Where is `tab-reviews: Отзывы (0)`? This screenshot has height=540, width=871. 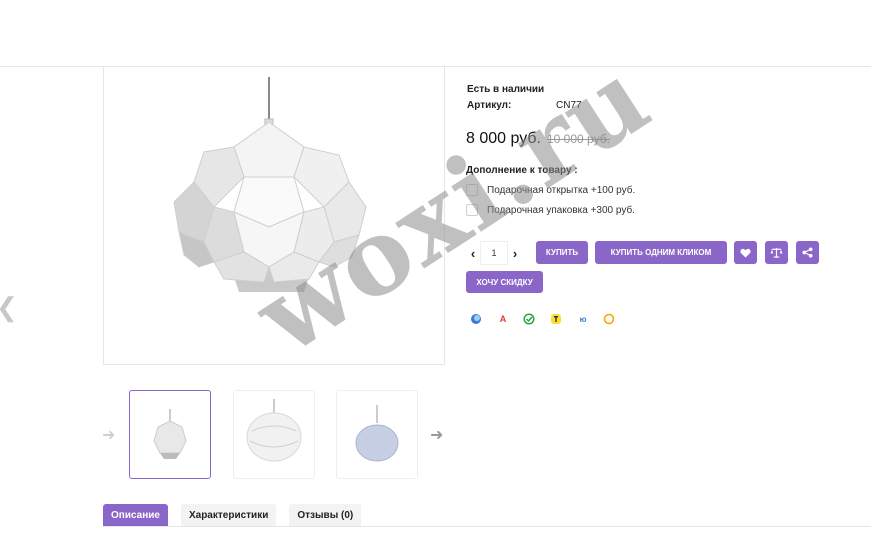 tab-reviews: Отзывы (0) is located at coordinates (325, 515).